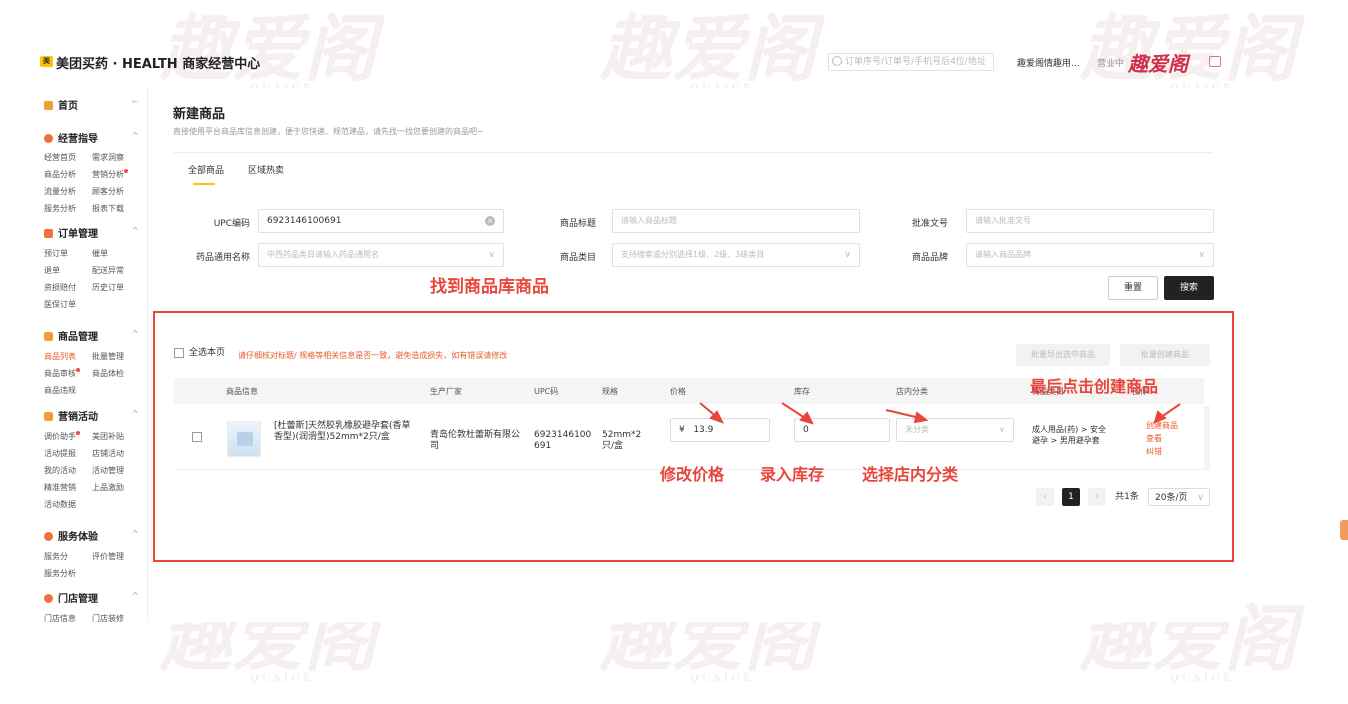 This screenshot has height=704, width=1348. What do you see at coordinates (940, 413) in the screenshot?
I see `annotation-arrows` at bounding box center [940, 413].